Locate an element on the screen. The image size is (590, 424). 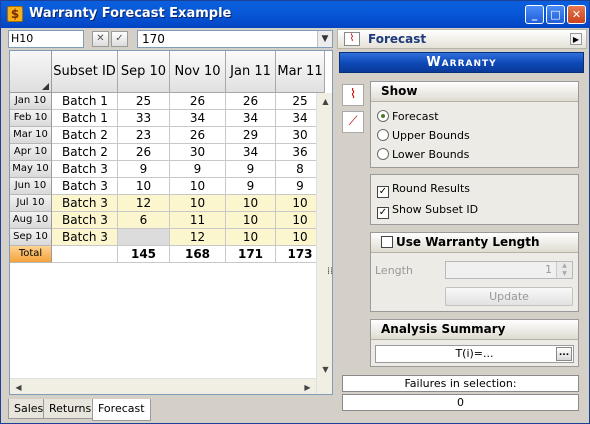
formula-input: 170 ▼ is located at coordinates (235, 39).